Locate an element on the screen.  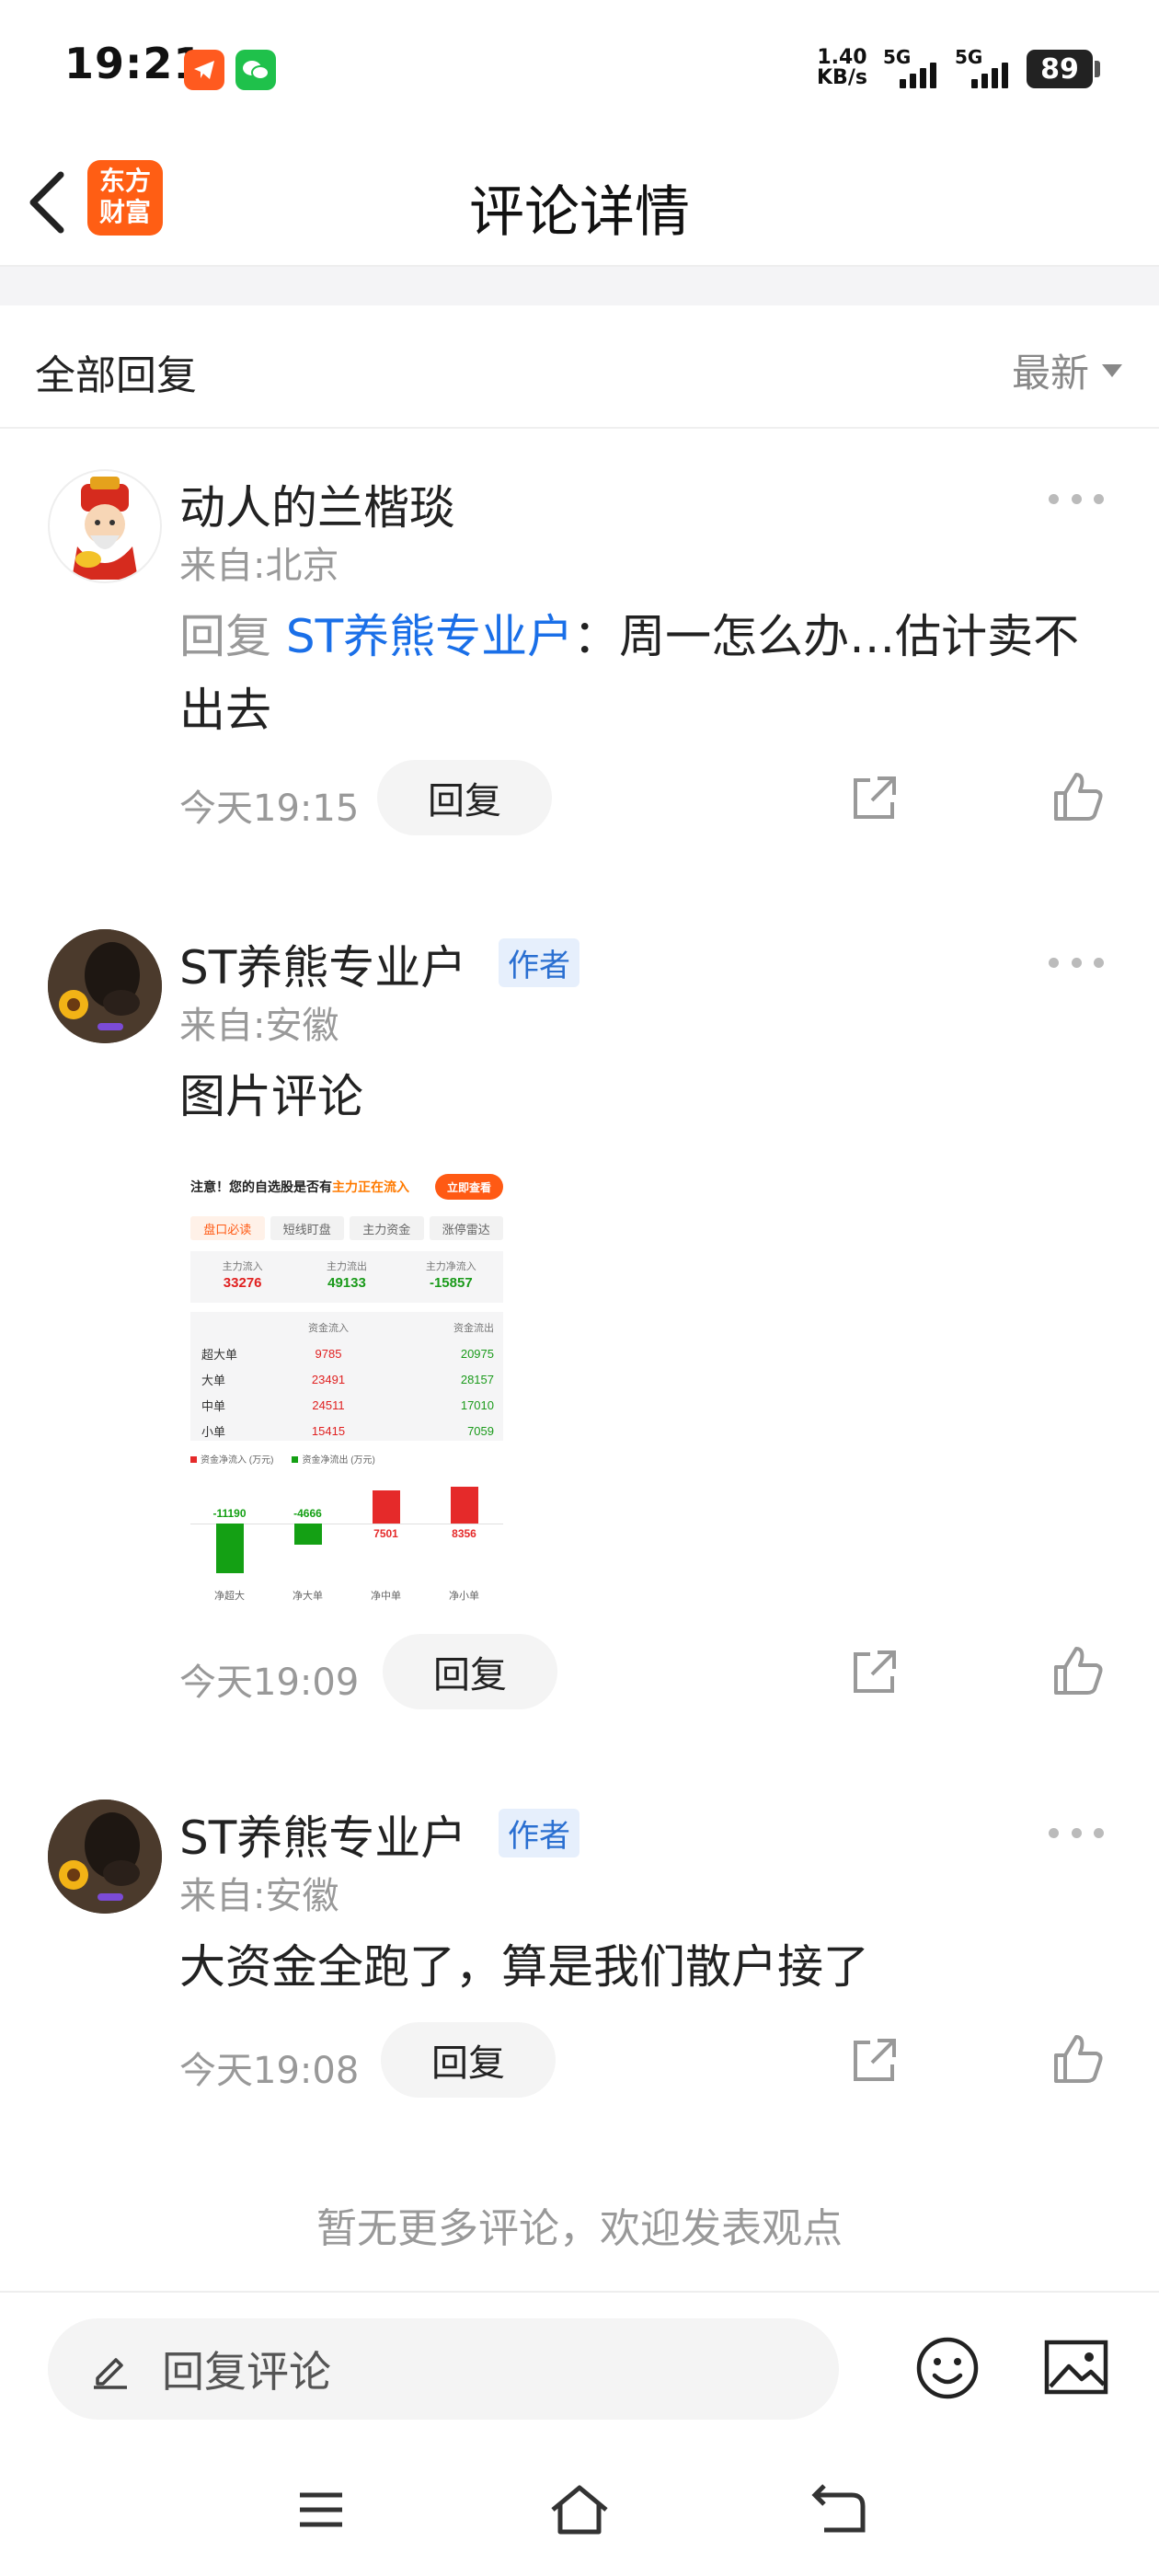
pencil-icon is located at coordinates (110, 2373).